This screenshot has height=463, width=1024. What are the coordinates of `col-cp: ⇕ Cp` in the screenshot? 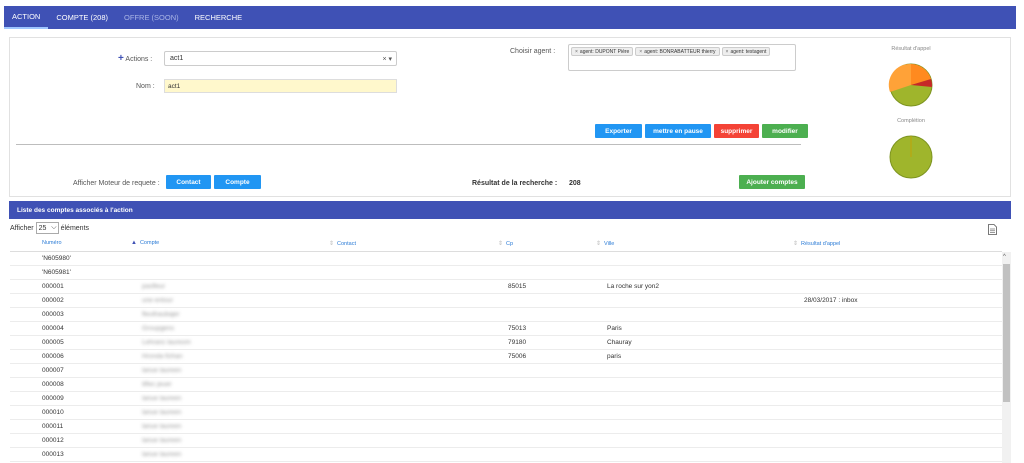 It's located at (505, 244).